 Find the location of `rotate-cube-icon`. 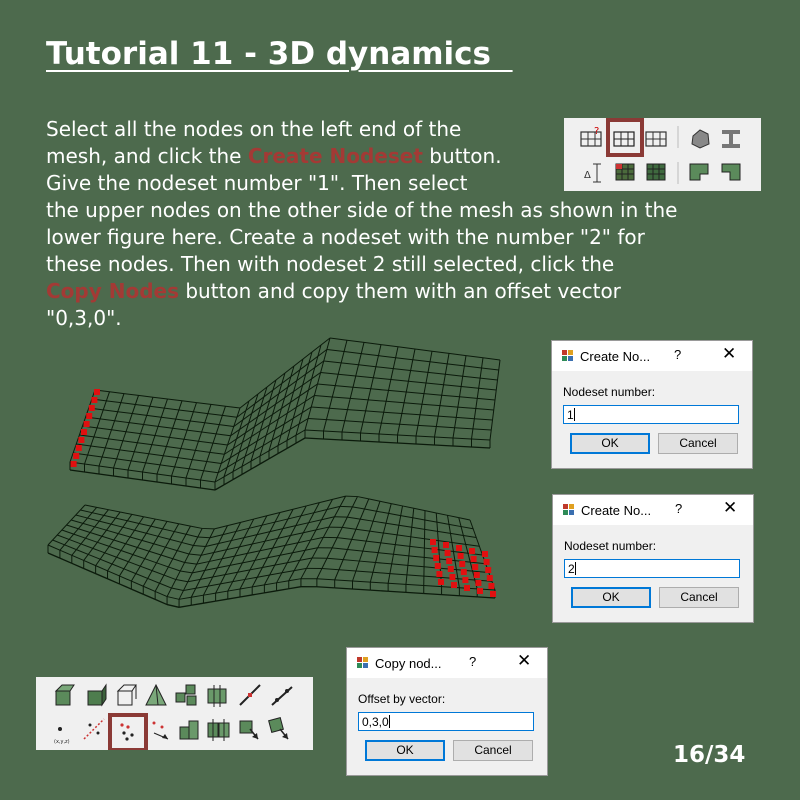

rotate-cube-icon is located at coordinates (278, 728).